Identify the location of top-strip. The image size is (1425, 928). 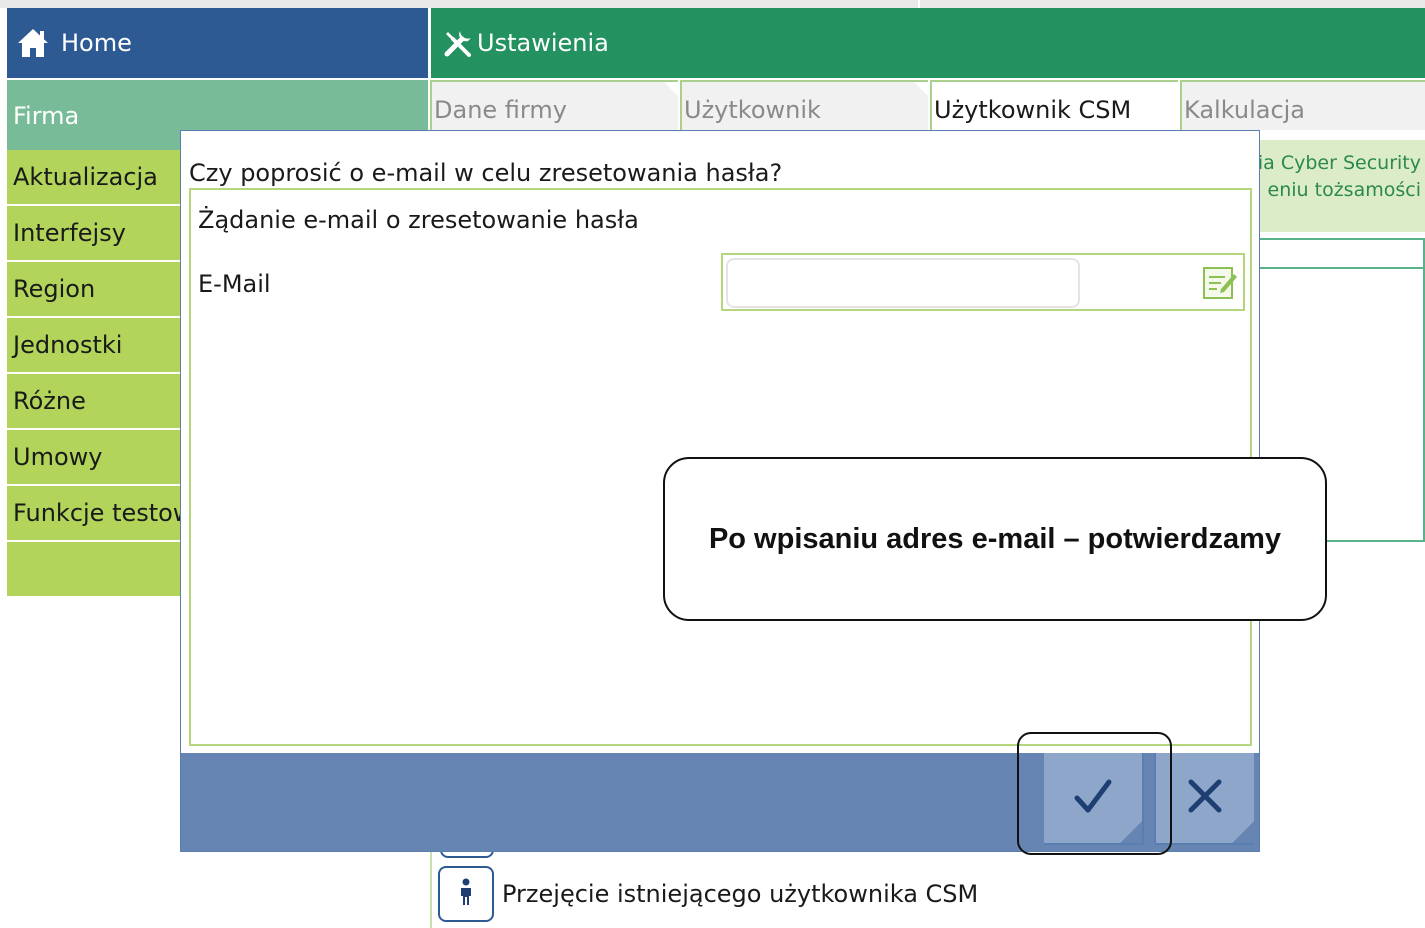
(712, 4).